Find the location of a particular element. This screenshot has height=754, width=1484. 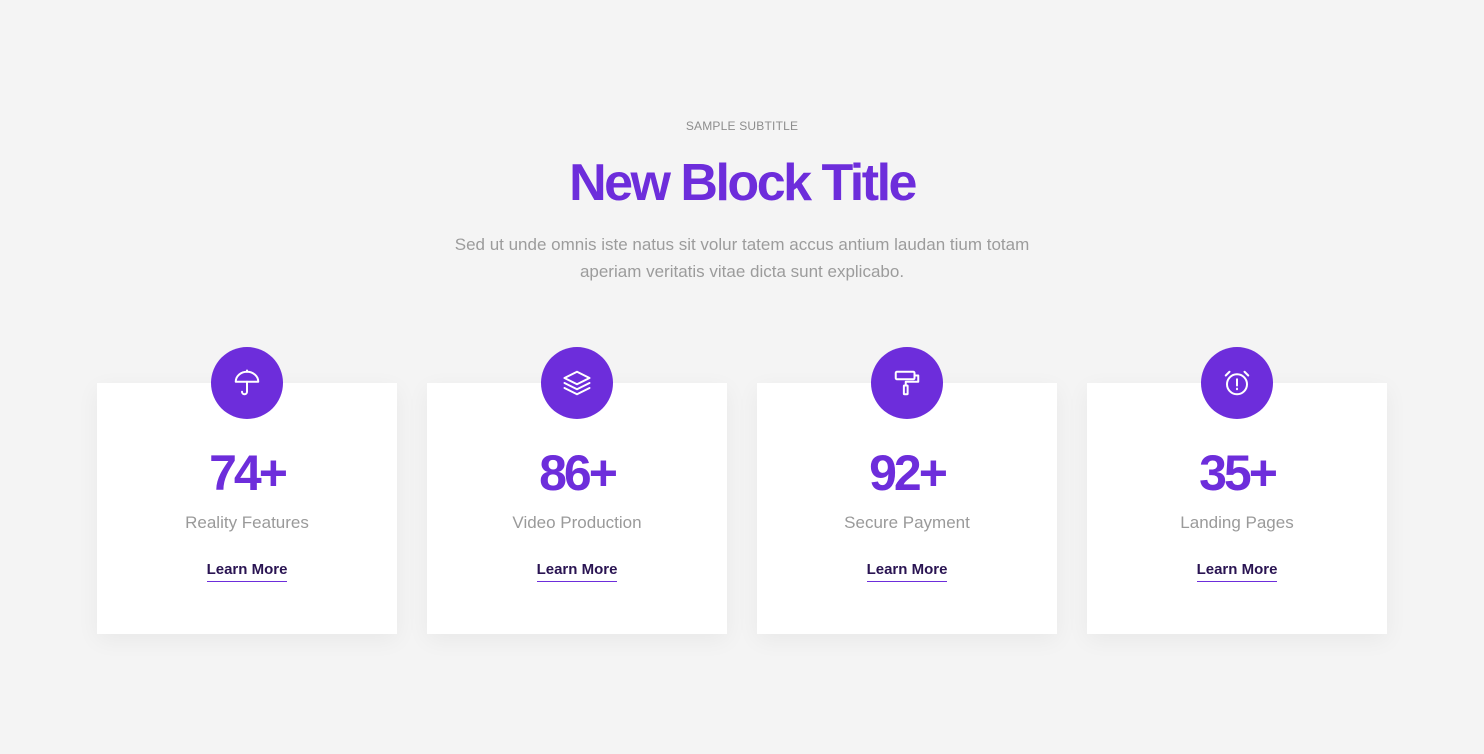

stat-card-reality-features: 74+ Reality Features Learn More is located at coordinates (247, 490).